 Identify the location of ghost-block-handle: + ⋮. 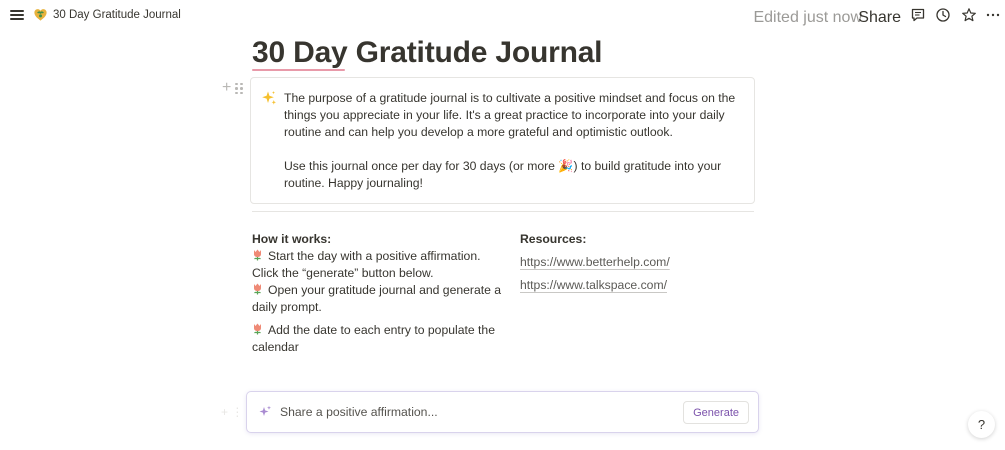
(232, 412).